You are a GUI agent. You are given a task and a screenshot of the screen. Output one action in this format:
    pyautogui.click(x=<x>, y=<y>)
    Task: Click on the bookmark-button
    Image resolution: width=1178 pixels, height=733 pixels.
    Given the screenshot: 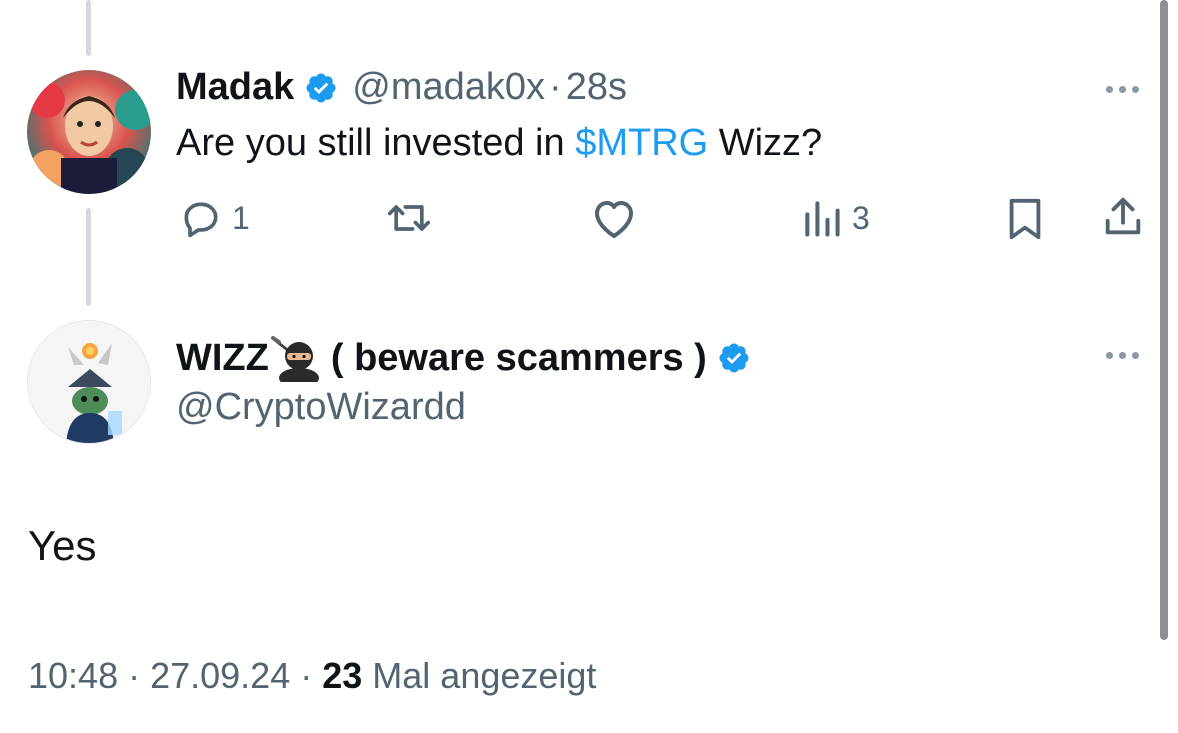 What is the action you would take?
    pyautogui.click(x=1025, y=219)
    